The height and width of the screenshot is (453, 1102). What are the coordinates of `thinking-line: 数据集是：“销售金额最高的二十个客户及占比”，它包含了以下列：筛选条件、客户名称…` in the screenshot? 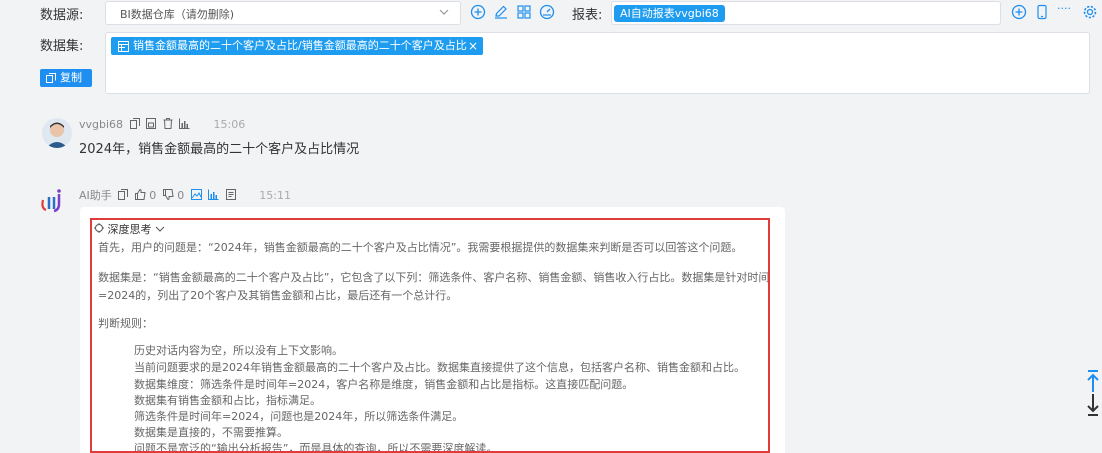 It's located at (434, 277).